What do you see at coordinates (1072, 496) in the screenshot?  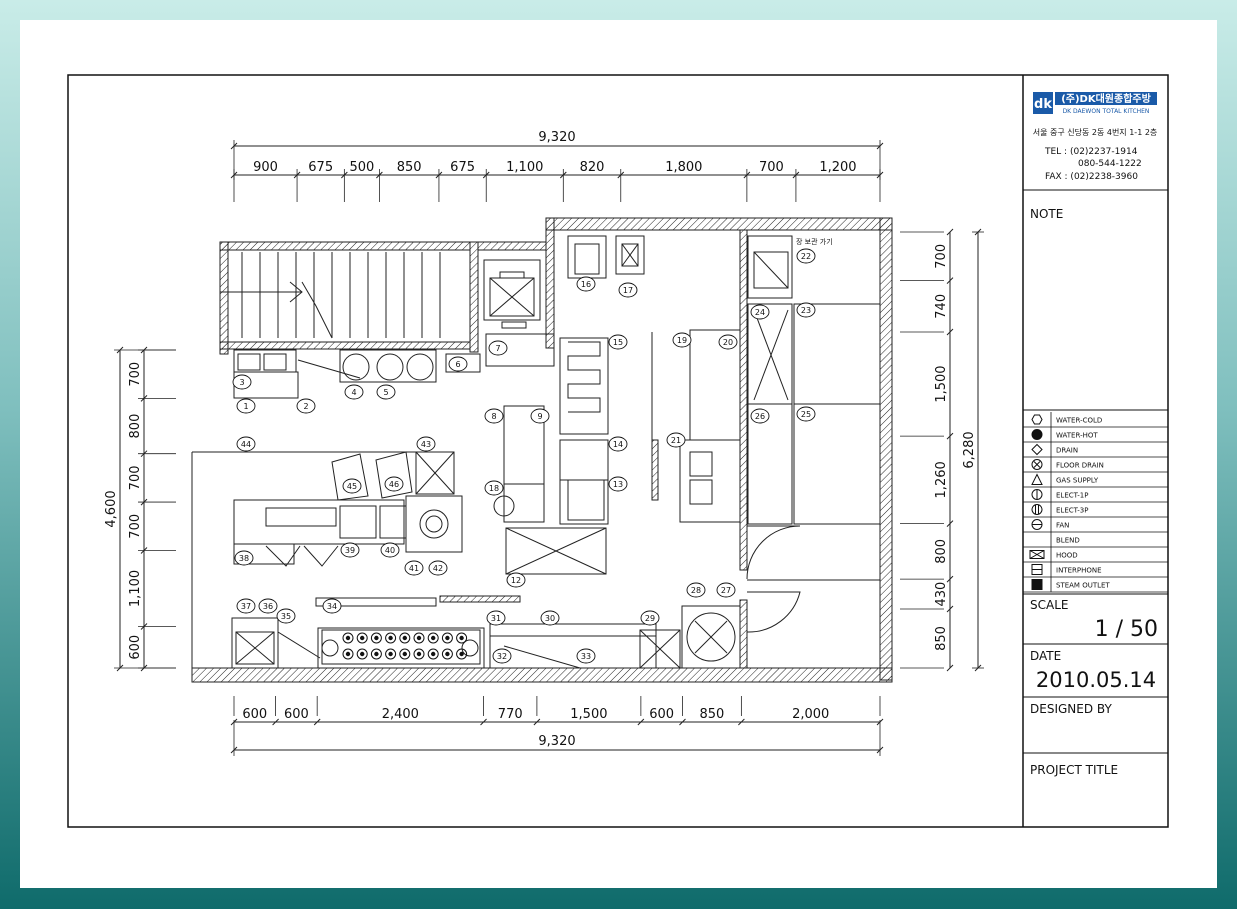 I see `legend-label: ELECT-1P` at bounding box center [1072, 496].